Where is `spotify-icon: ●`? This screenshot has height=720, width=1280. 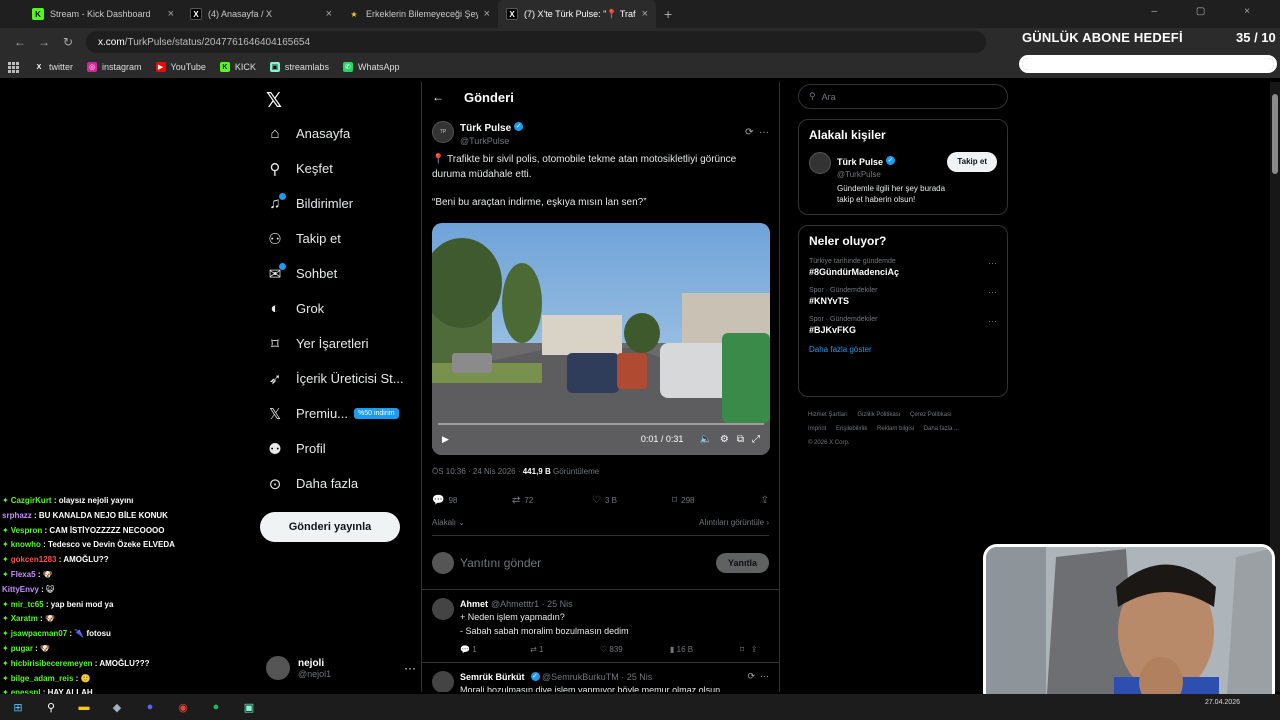 spotify-icon: ● is located at coordinates (216, 707).